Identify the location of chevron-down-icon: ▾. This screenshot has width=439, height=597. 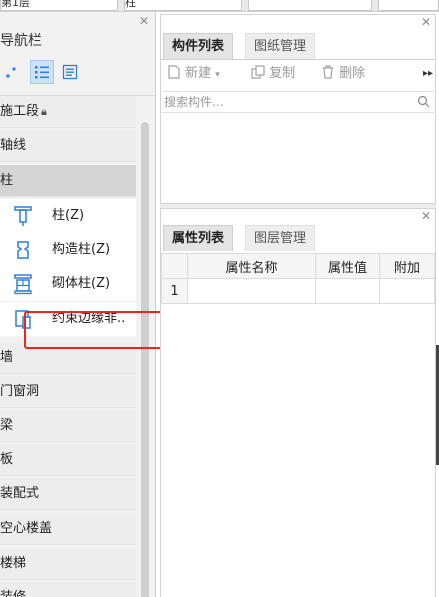
(217, 75).